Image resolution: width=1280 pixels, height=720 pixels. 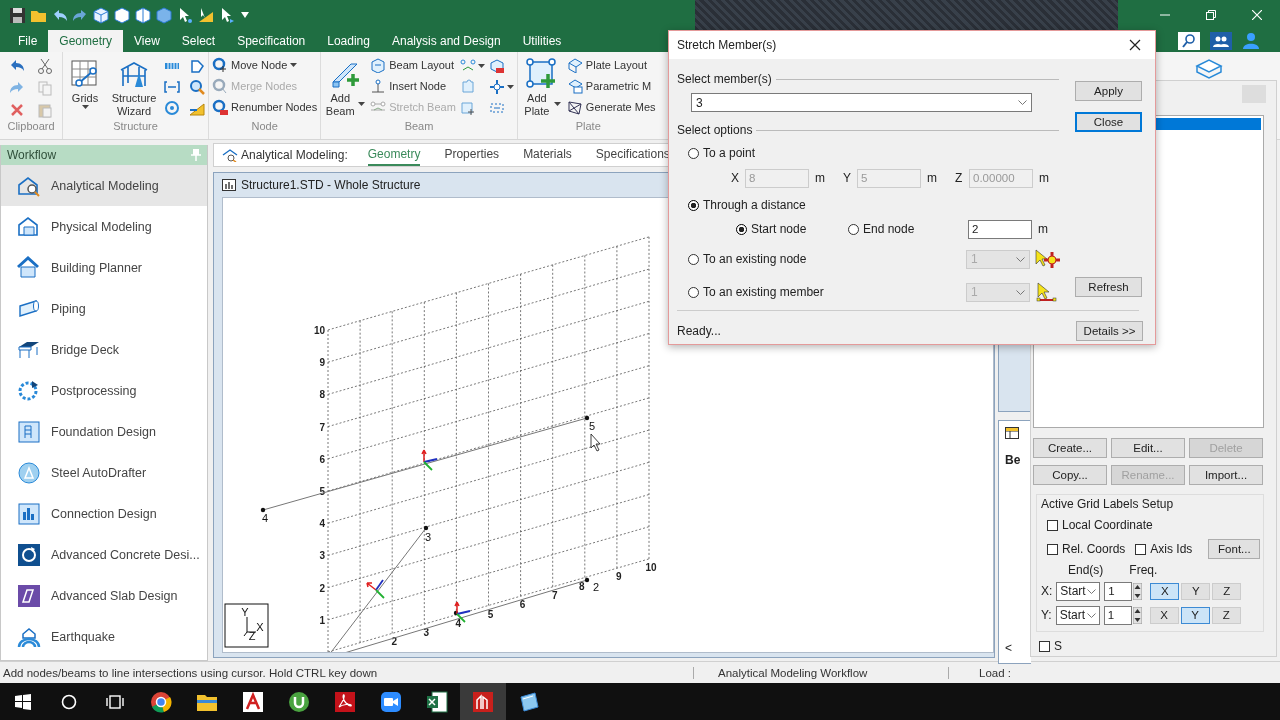 I want to click on section-title: Analytical Modeling:, so click(x=294, y=155).